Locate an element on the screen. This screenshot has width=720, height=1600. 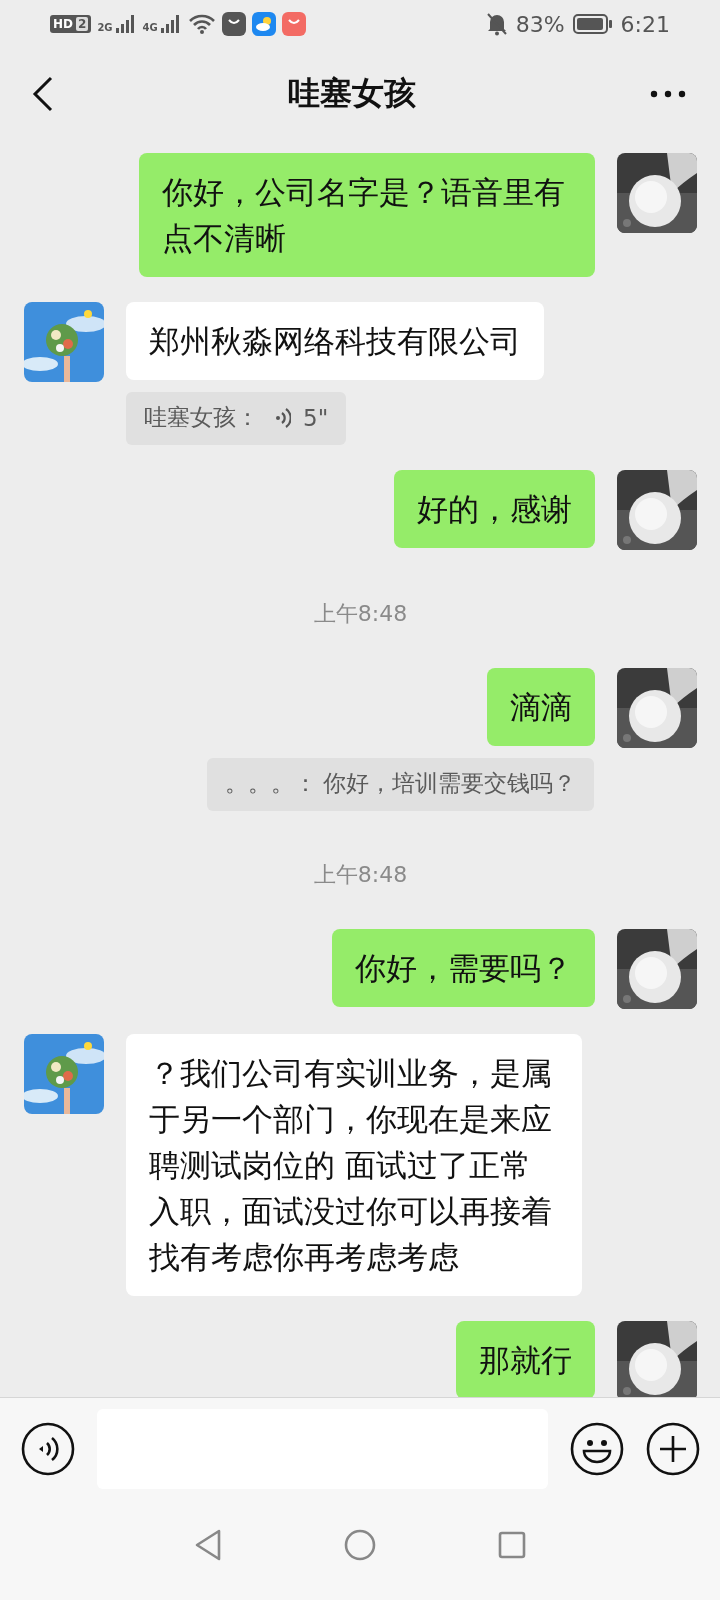
back-icon is located at coordinates (43, 94).